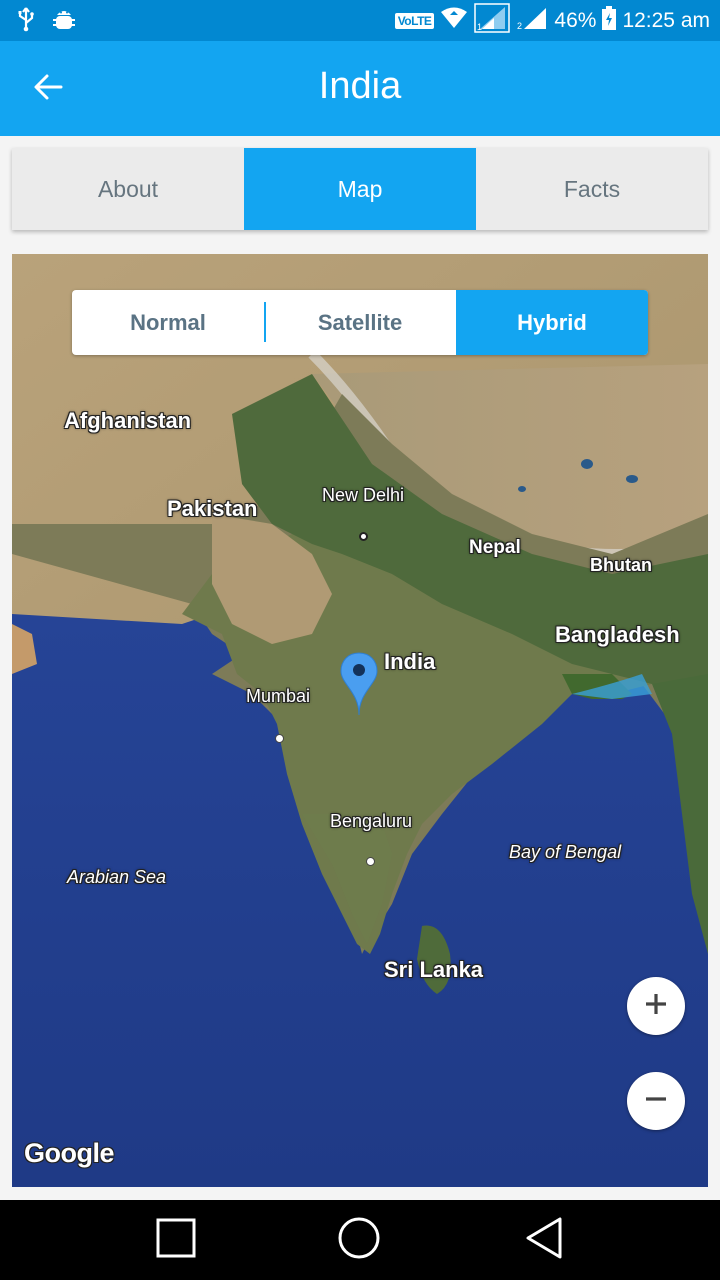  What do you see at coordinates (370, 861) in the screenshot?
I see `city-dot-bengaluru` at bounding box center [370, 861].